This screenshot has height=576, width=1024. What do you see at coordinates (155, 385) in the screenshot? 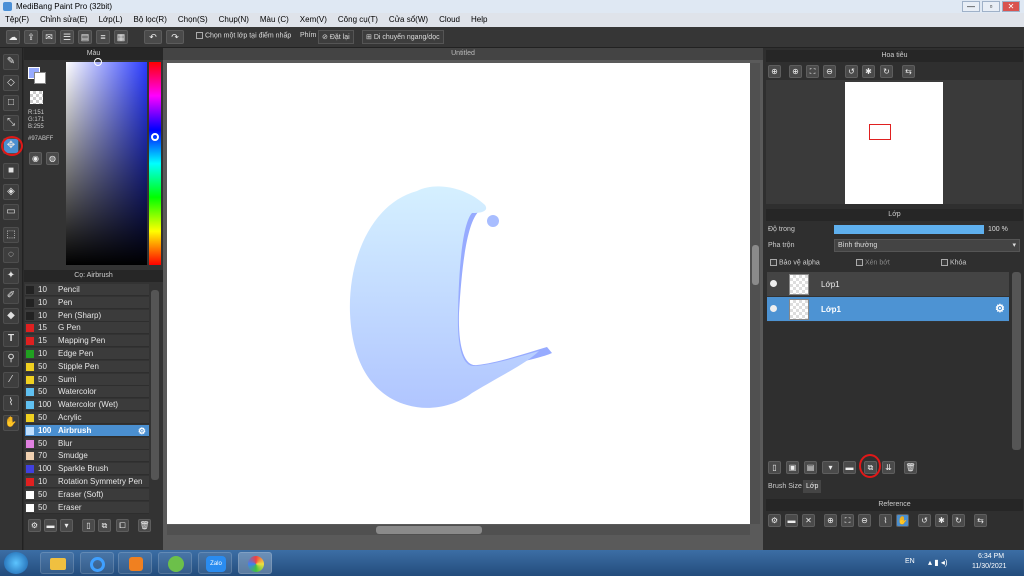
I see `brush-list-scrollbar` at bounding box center [155, 385].